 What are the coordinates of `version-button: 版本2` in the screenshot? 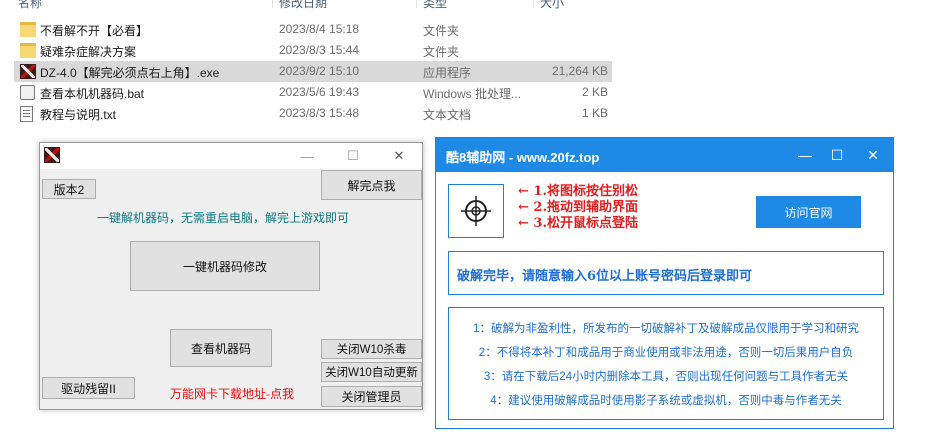 It's located at (69, 189).